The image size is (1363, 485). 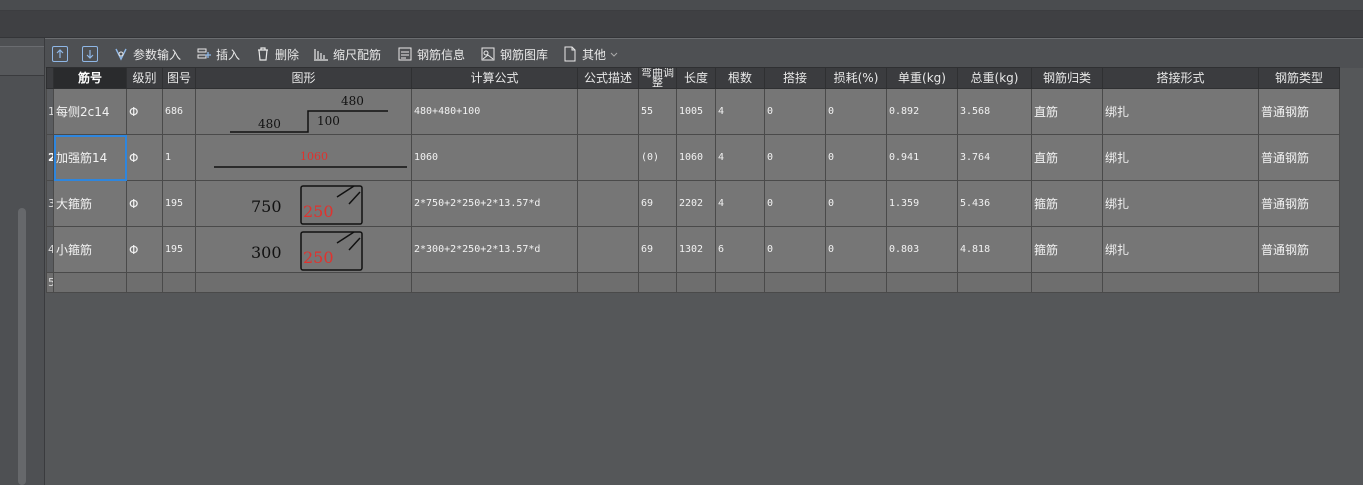 What do you see at coordinates (696, 111) in the screenshot?
I see `cell-length: 1005` at bounding box center [696, 111].